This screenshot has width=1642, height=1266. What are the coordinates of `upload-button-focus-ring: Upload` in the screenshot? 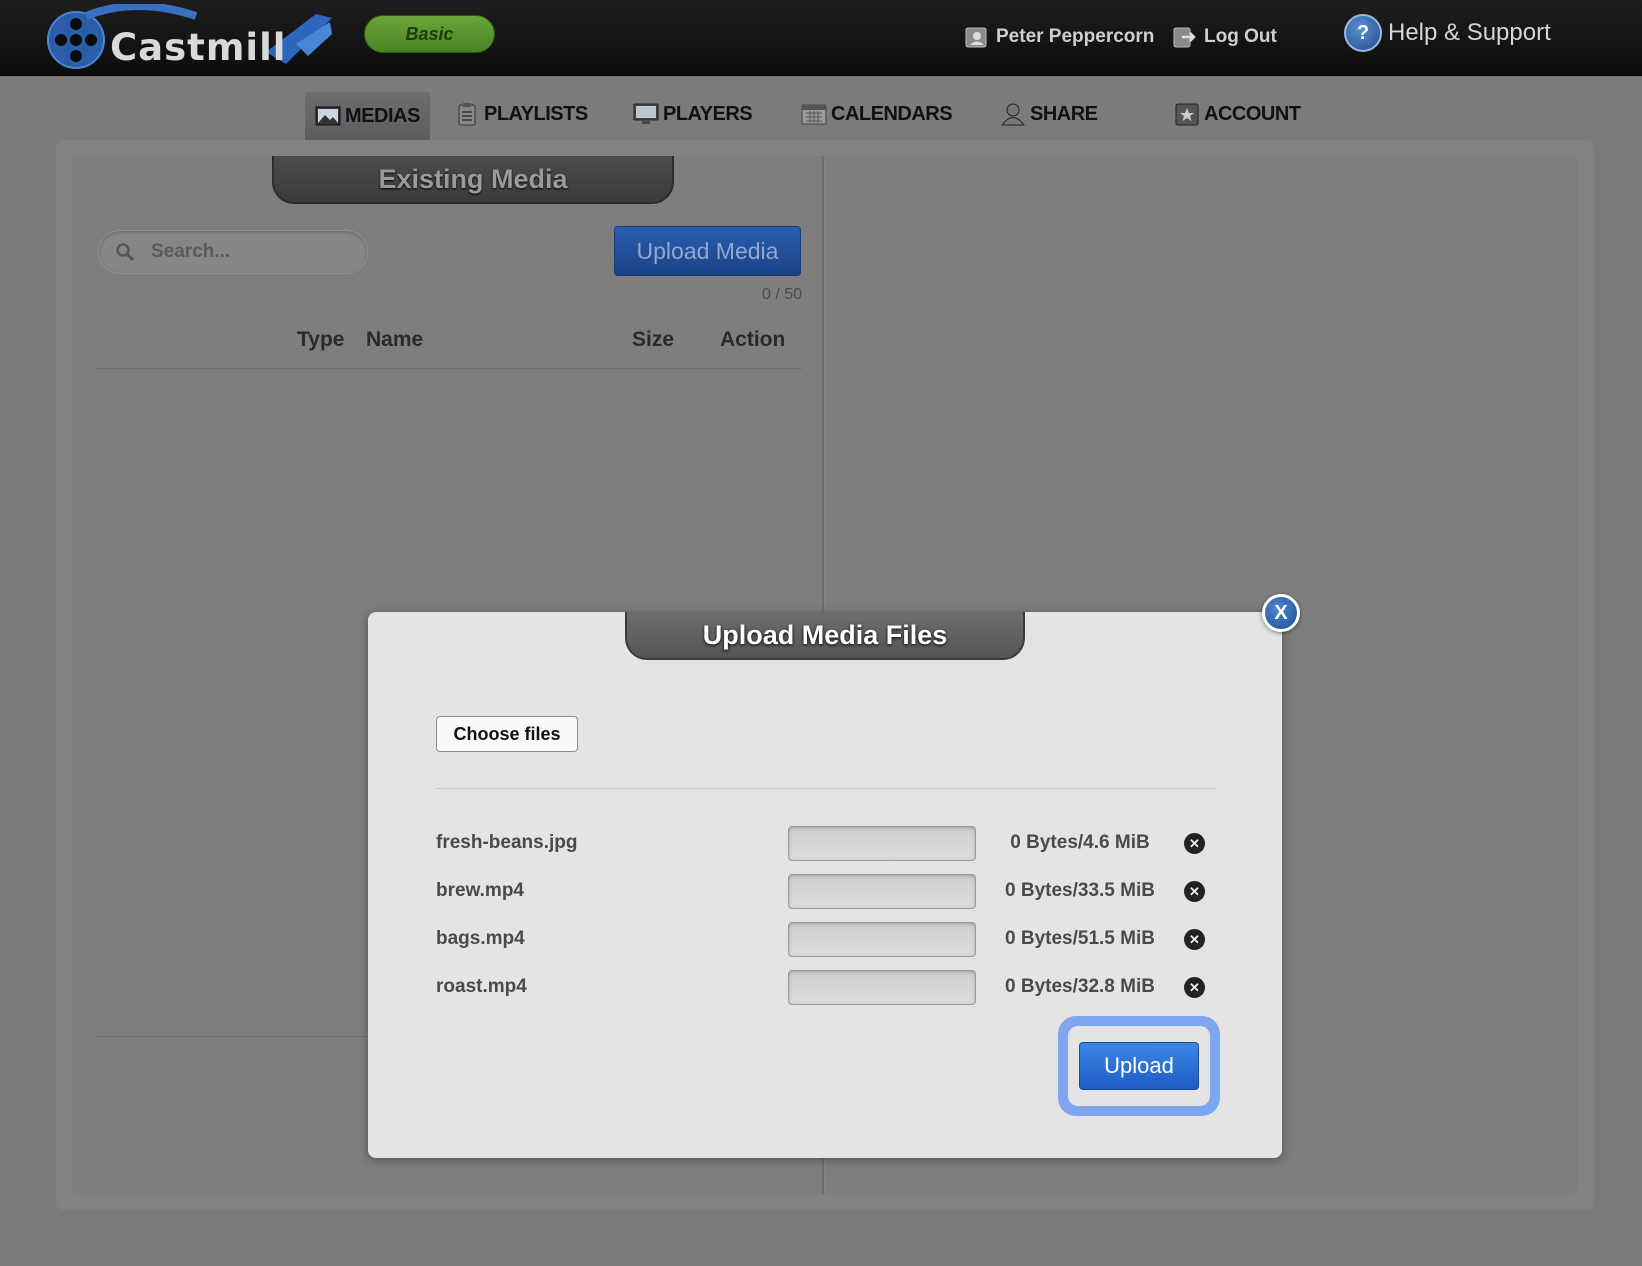 It's located at (1139, 1066).